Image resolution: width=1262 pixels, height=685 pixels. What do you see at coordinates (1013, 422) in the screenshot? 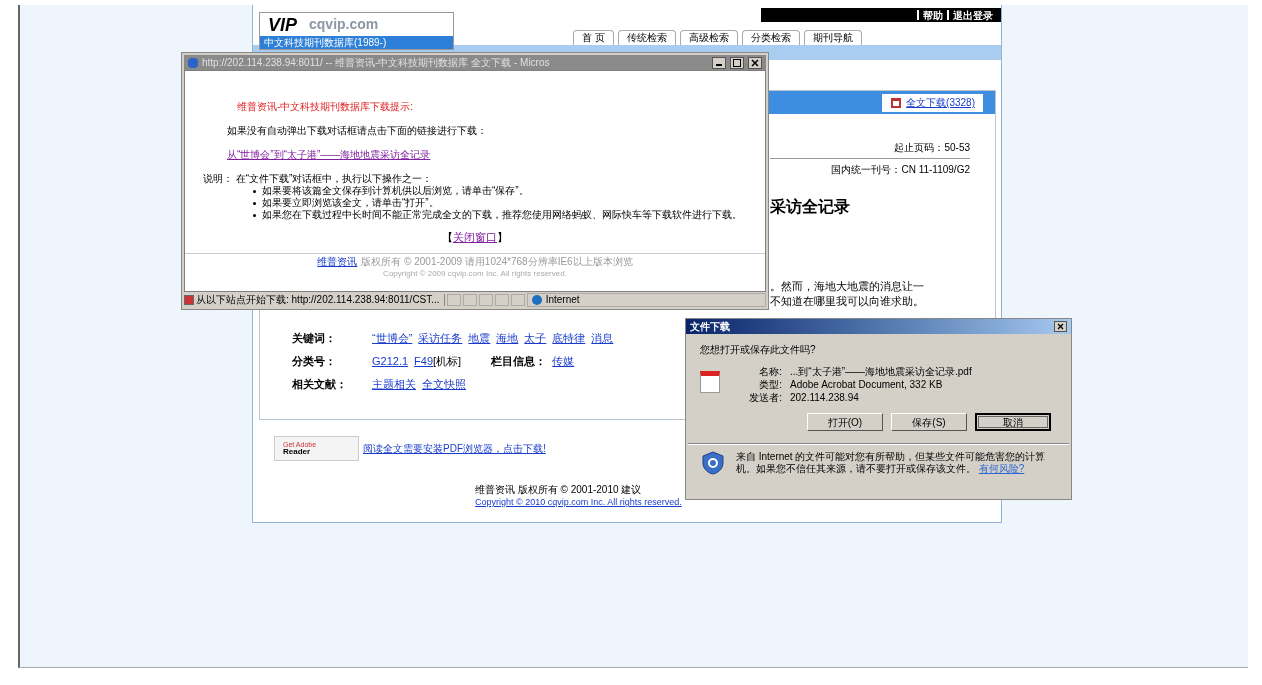
I see `dialog-button: 取消` at bounding box center [1013, 422].